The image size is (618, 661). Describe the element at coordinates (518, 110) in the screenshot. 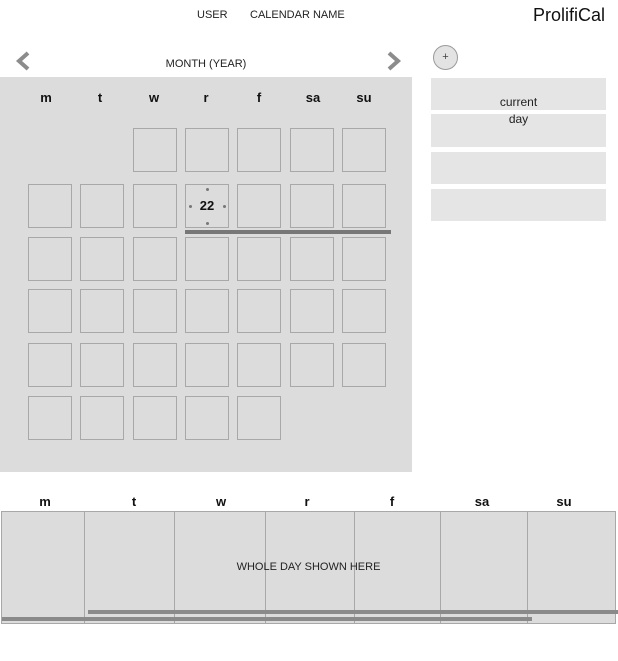

I see `current-day-label: current day` at that location.